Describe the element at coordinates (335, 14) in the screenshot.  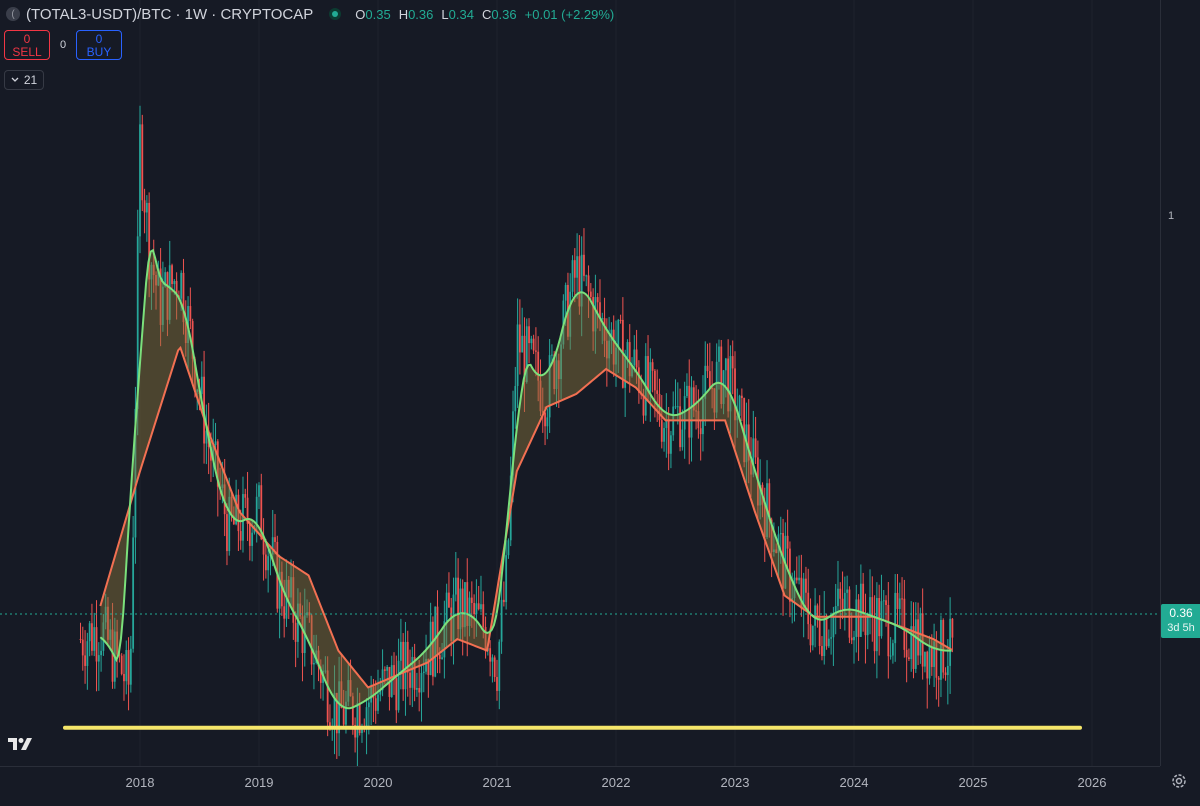
I see `market-status-icon` at that location.